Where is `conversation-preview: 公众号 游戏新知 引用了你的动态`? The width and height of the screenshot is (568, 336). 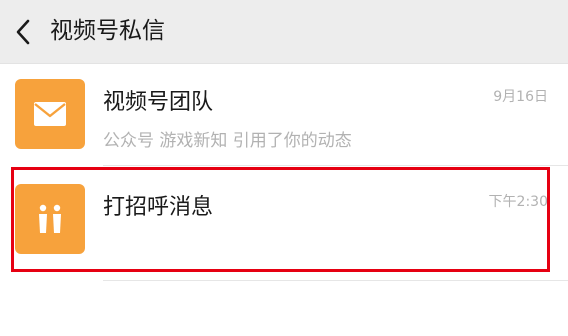
conversation-preview: 公众号 游戏新知 引用了你的动态 is located at coordinates (227, 141).